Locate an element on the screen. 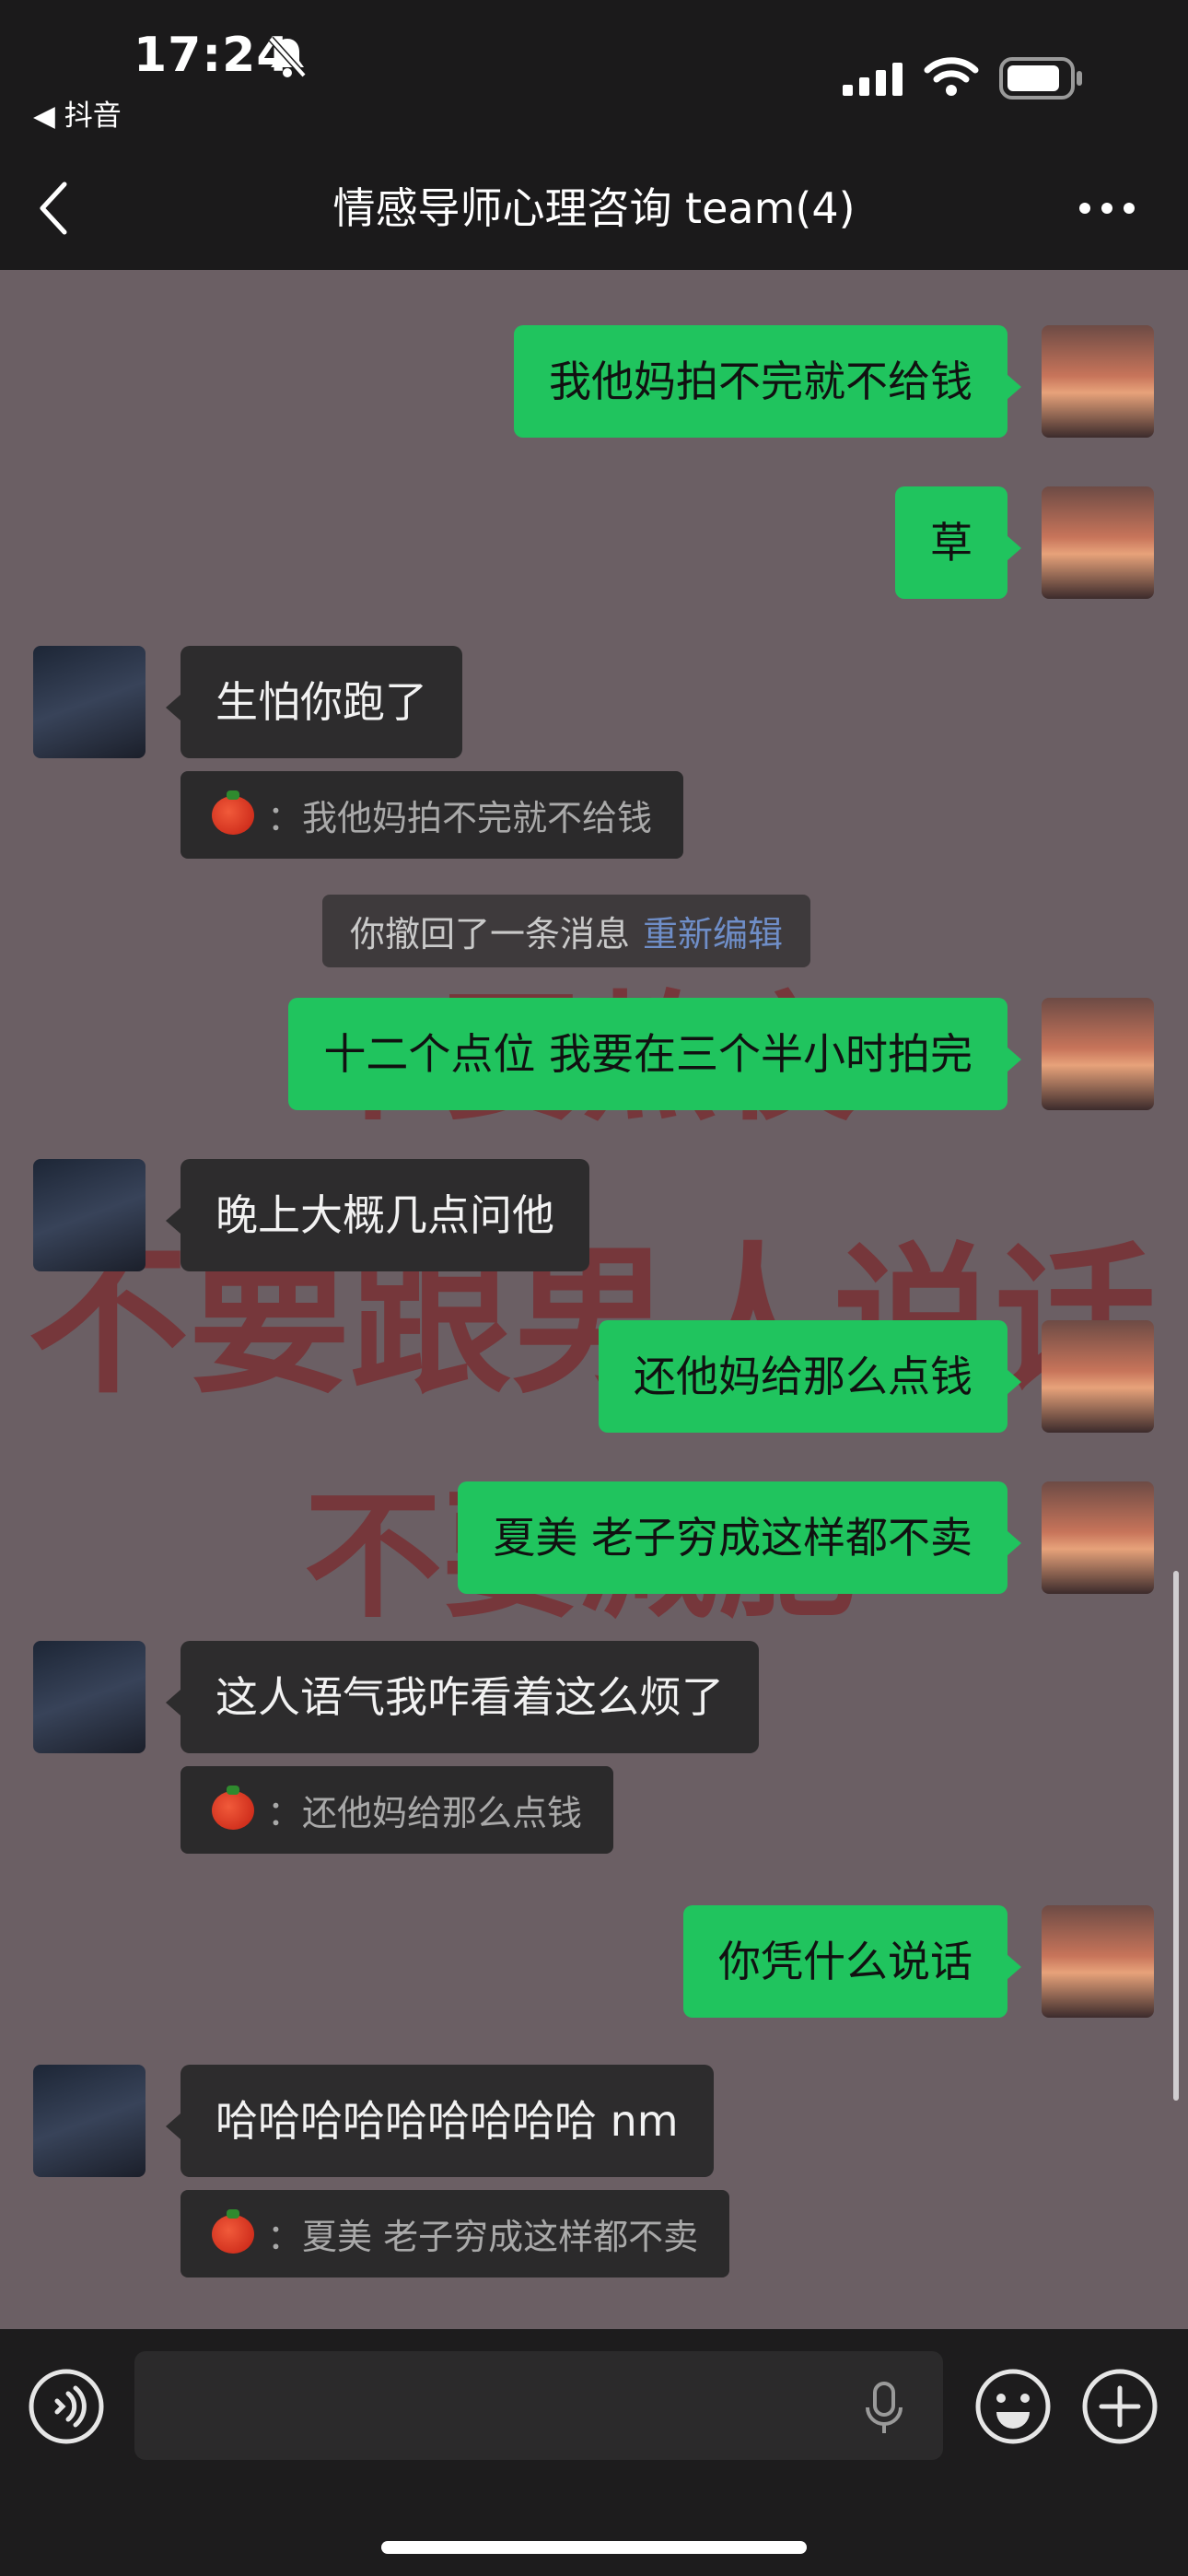 The height and width of the screenshot is (2576, 1188). message-bubble: 生怕你跑了 is located at coordinates (321, 702).